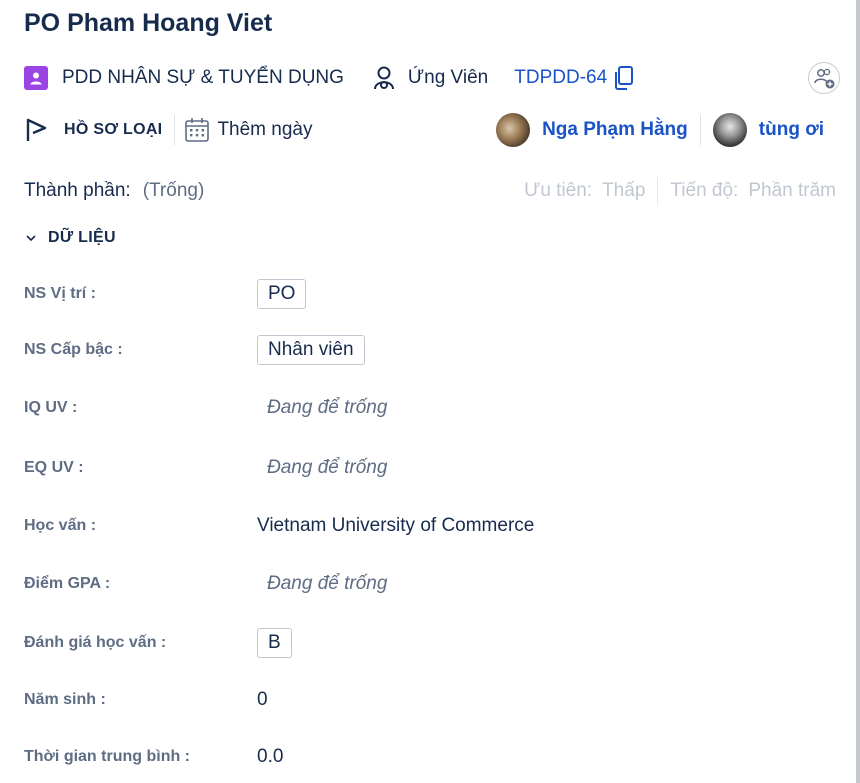 The width and height of the screenshot is (860, 783). What do you see at coordinates (148, 23) in the screenshot?
I see `issue-title: PO Pham Hoang Viet` at bounding box center [148, 23].